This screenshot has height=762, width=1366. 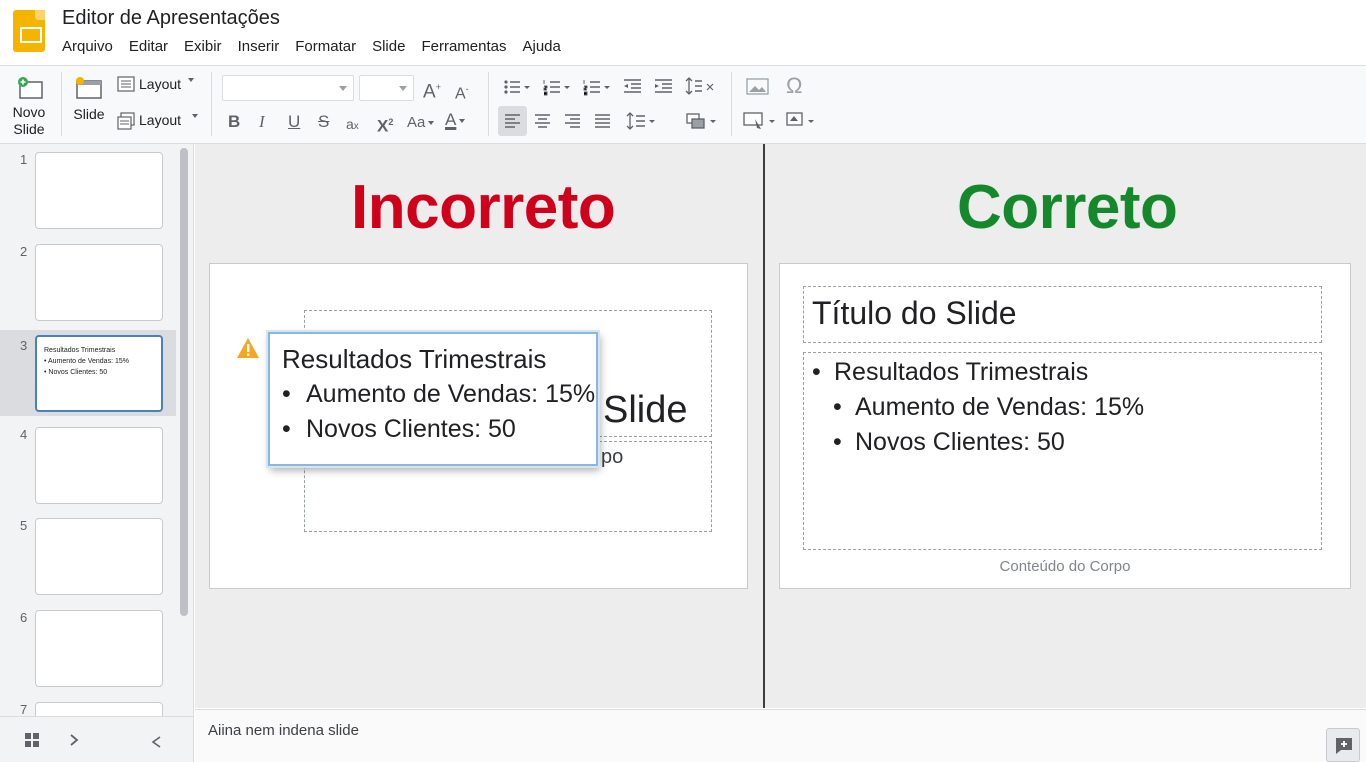 What do you see at coordinates (780, 735) in the screenshot?
I see `speaker-notes: Aiina nem indena slide` at bounding box center [780, 735].